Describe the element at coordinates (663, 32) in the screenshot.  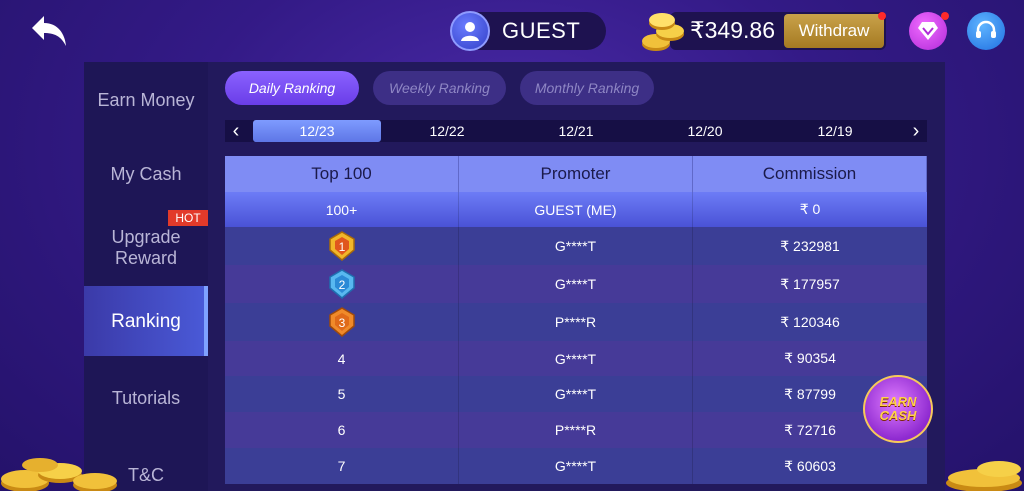
I see `coins-icon` at that location.